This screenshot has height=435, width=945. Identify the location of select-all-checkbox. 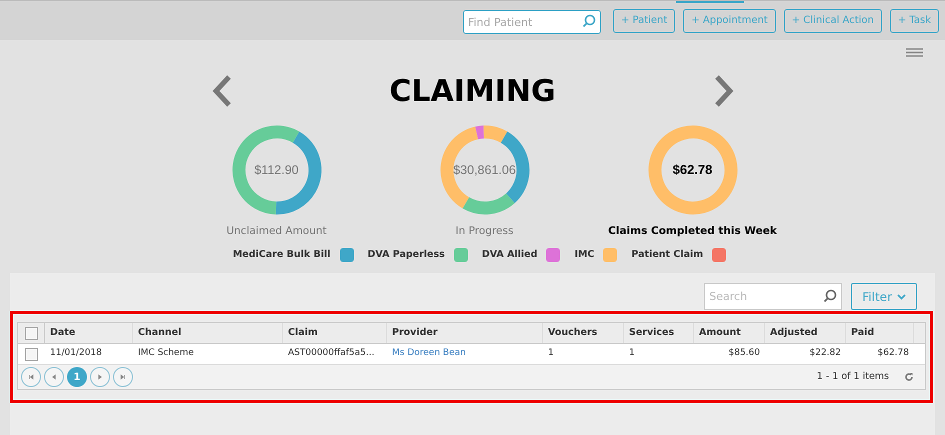
(31, 333).